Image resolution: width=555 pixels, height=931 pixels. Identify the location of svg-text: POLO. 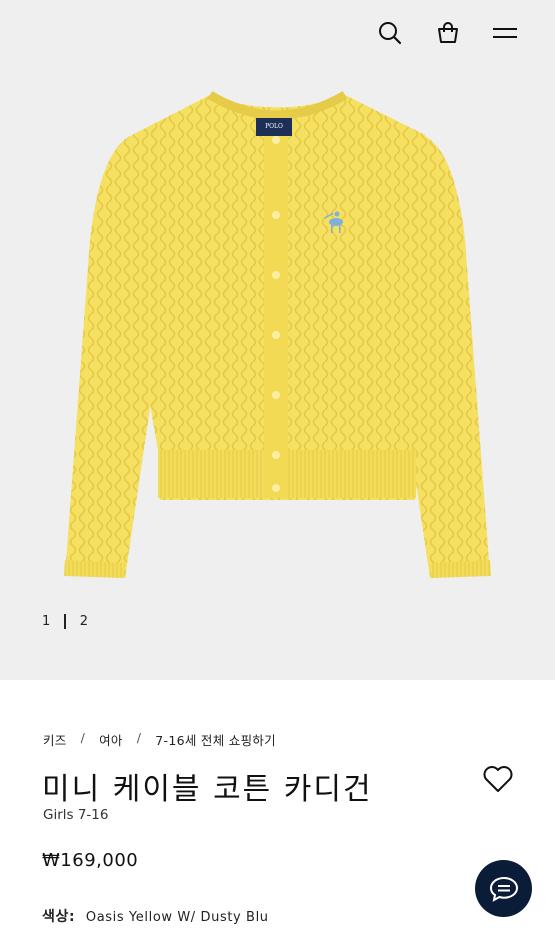
(274, 126).